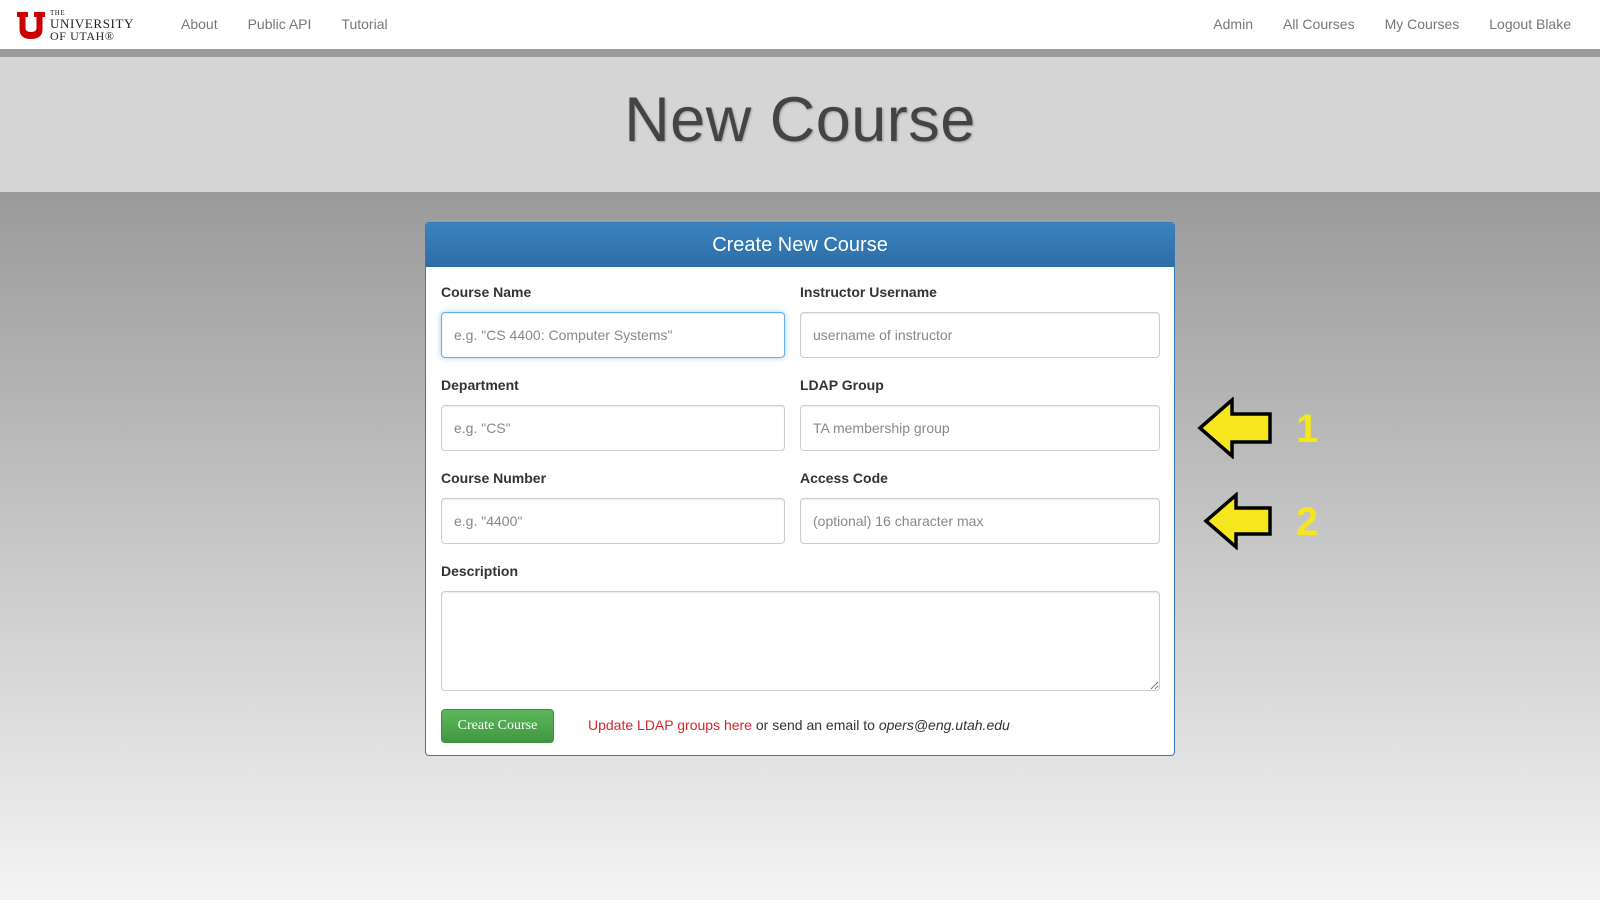 This screenshot has width=1600, height=900. What do you see at coordinates (1234, 428) in the screenshot?
I see `annotation-arrow-1-icon` at bounding box center [1234, 428].